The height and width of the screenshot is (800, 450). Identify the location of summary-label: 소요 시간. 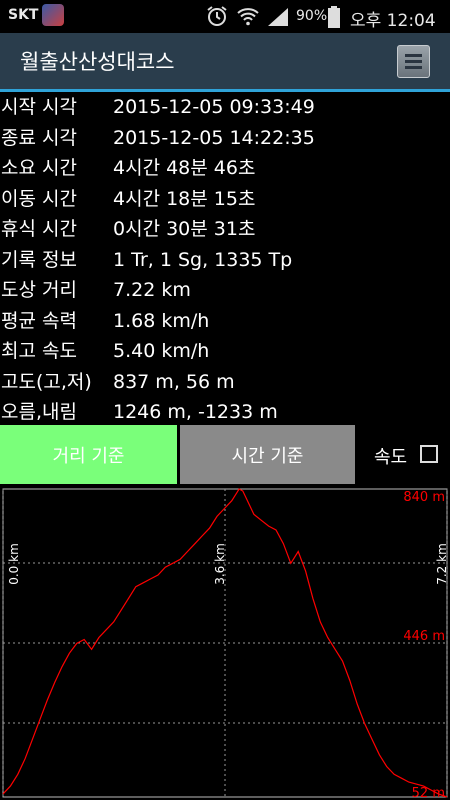
(39, 168).